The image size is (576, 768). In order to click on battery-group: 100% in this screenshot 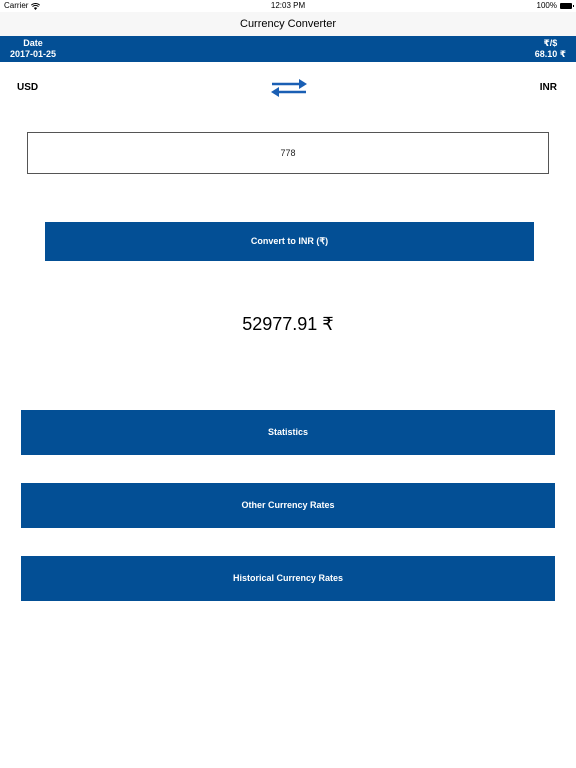, I will do `click(555, 6)`.